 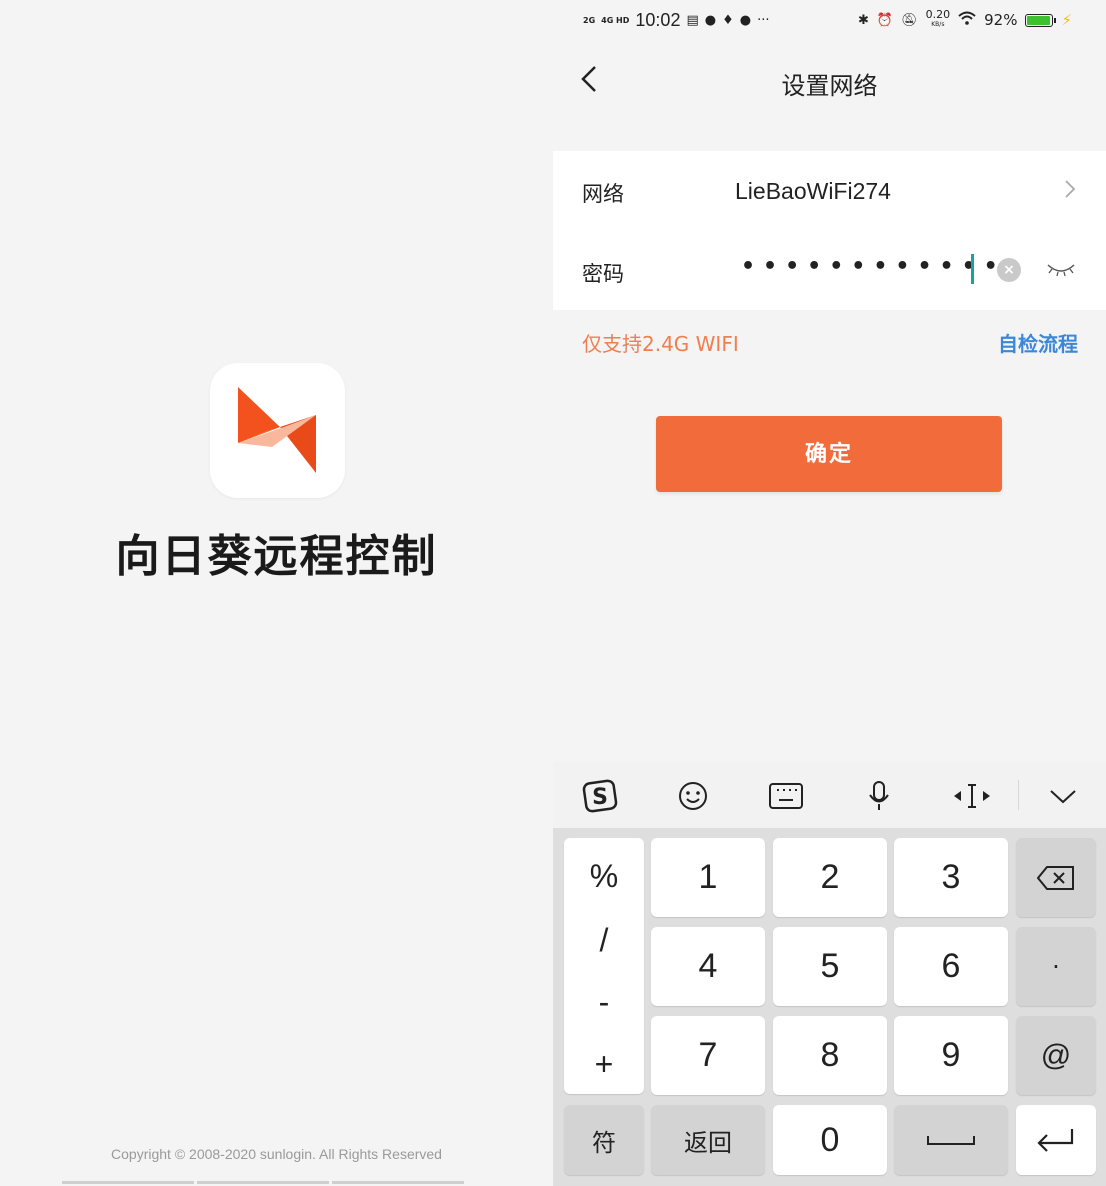 What do you see at coordinates (604, 1064) in the screenshot?
I see `symbol-key-plus: +` at bounding box center [604, 1064].